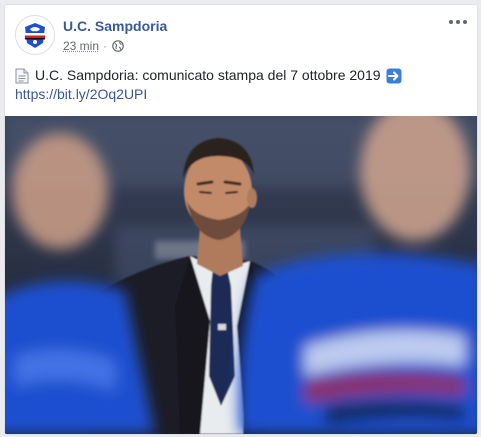  I want to click on post-header: U.C. Sampdoria 23 min ·, so click(241, 32).